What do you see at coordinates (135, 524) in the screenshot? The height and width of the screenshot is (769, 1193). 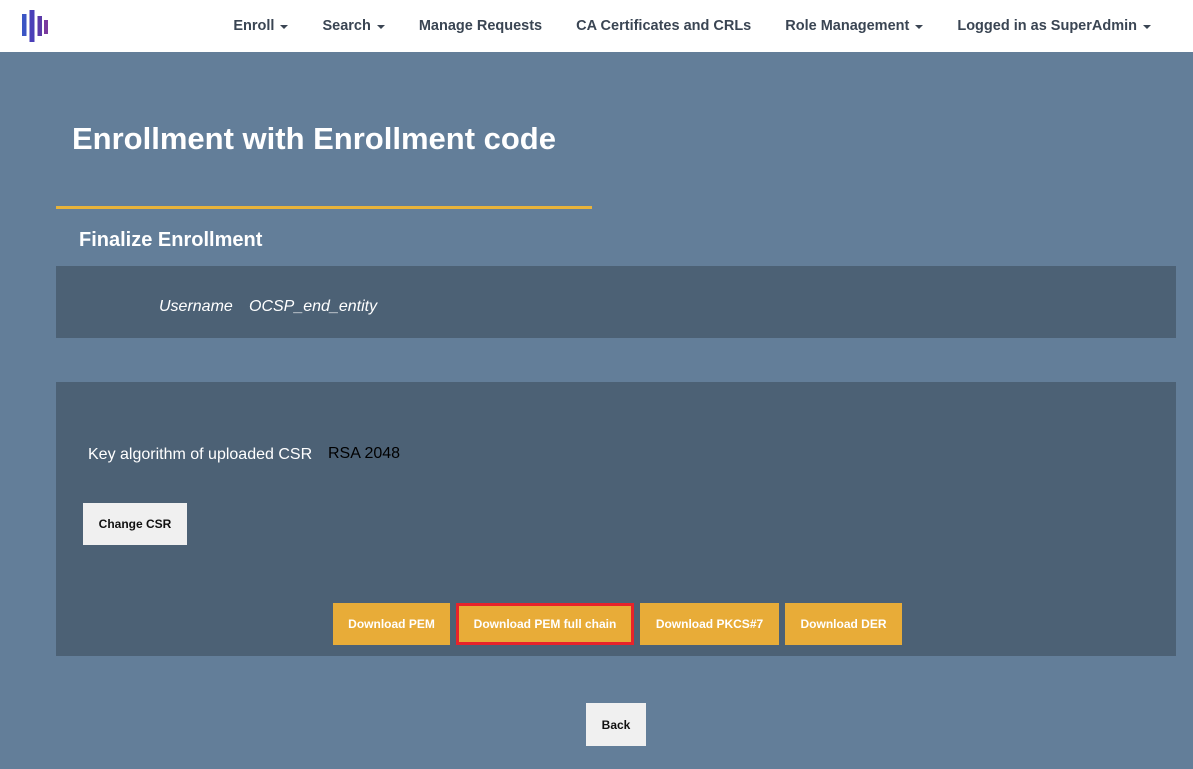 I see `change-csr-button: Change CSR` at bounding box center [135, 524].